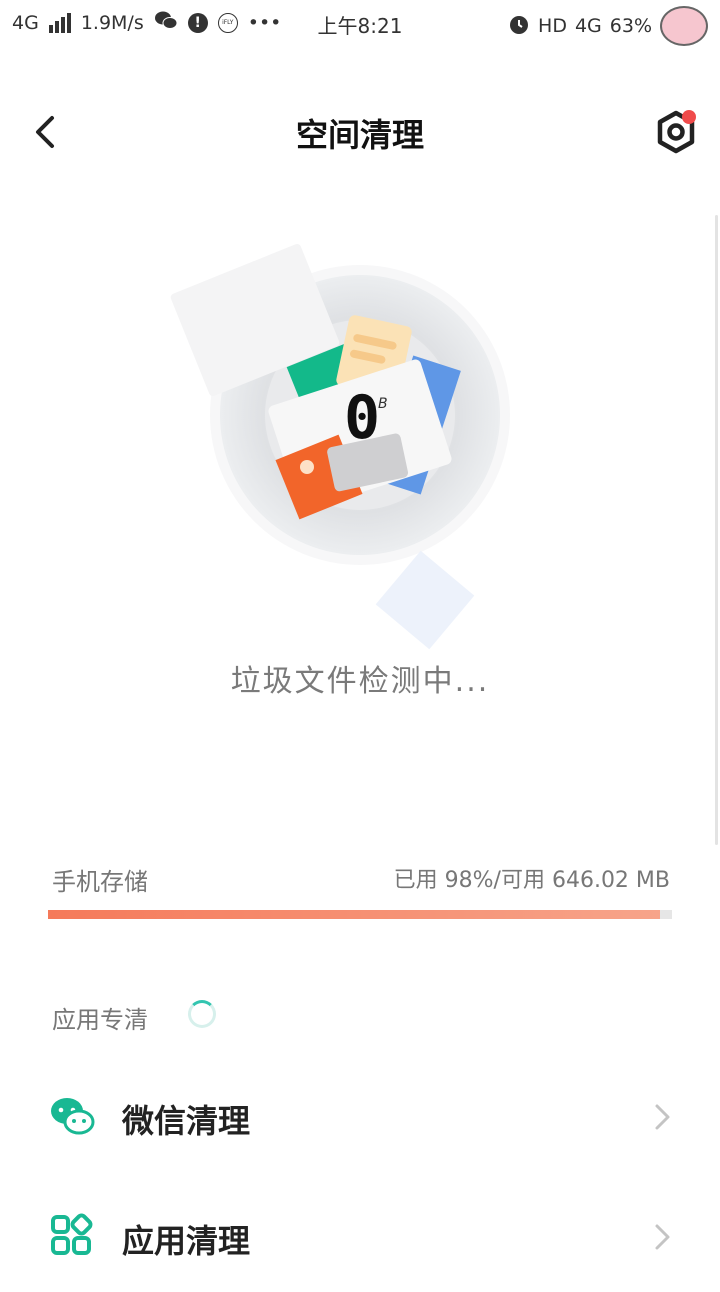  Describe the element at coordinates (73, 1116) in the screenshot. I see `wechat-icon` at that location.